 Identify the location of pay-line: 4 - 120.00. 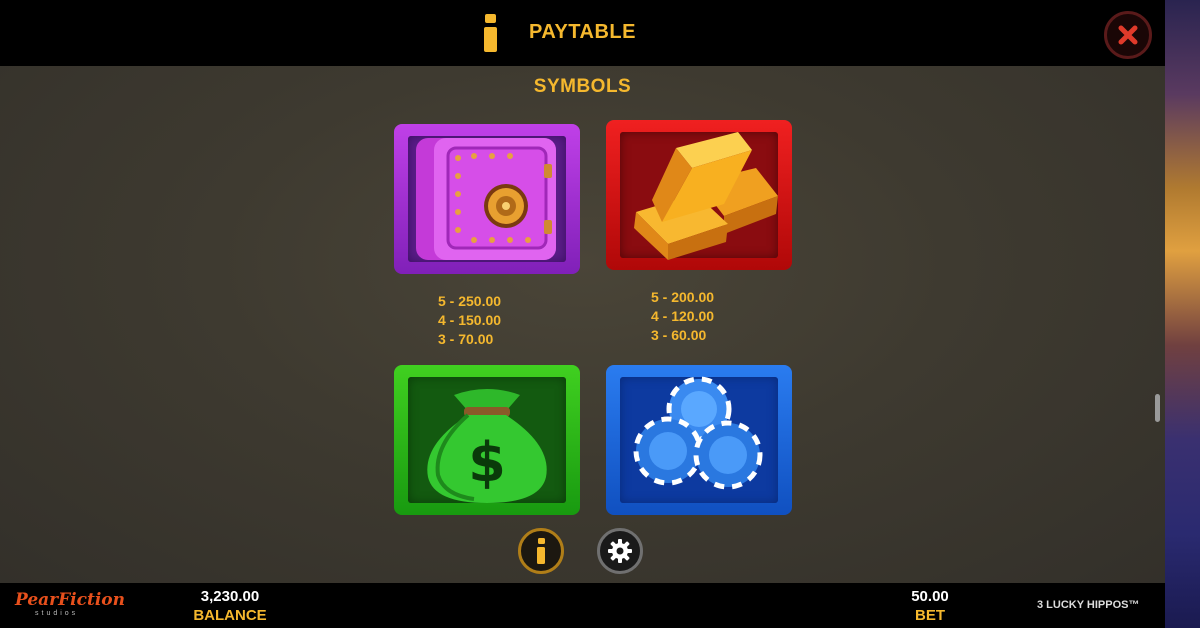
(683, 316).